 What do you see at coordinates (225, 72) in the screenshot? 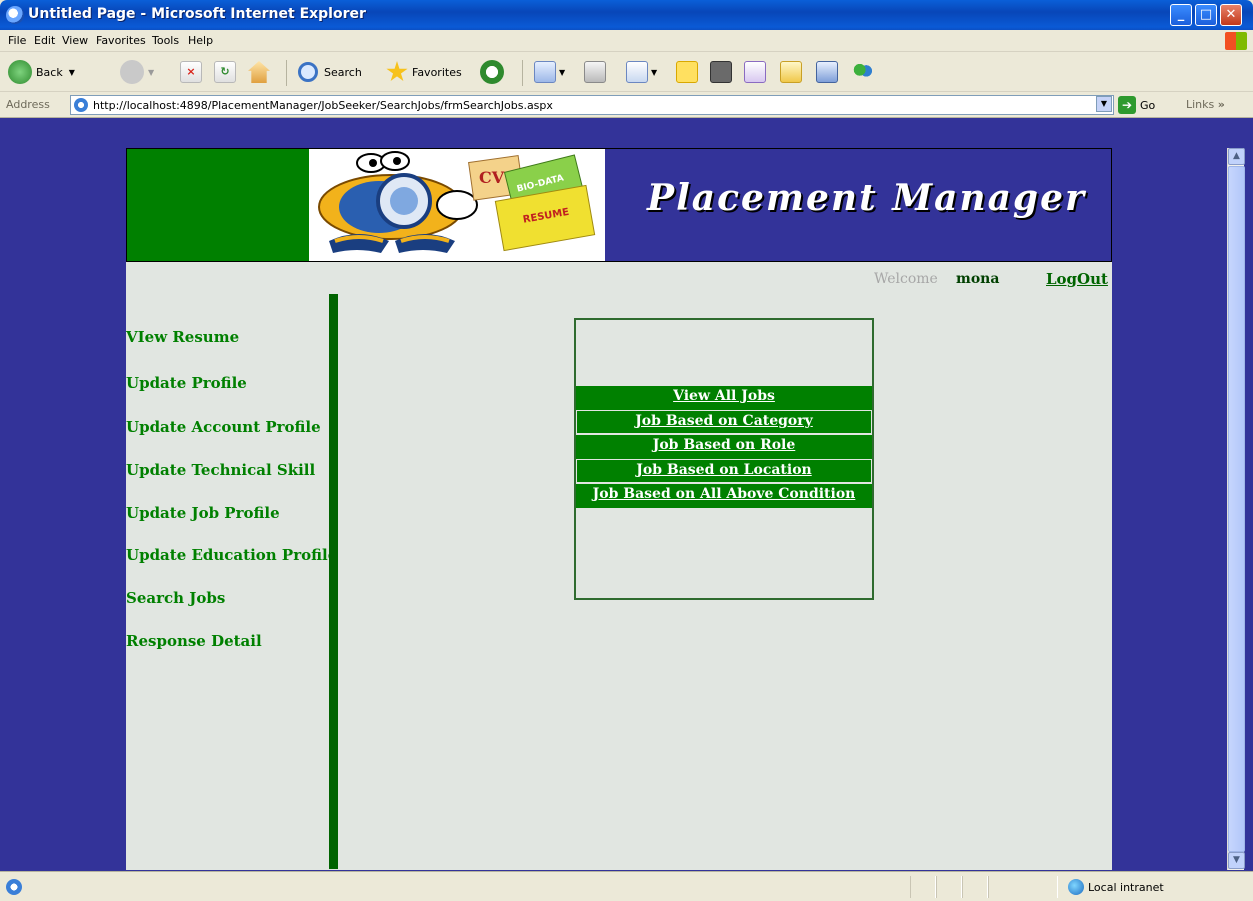
I see `refresh-button: ↻` at bounding box center [225, 72].